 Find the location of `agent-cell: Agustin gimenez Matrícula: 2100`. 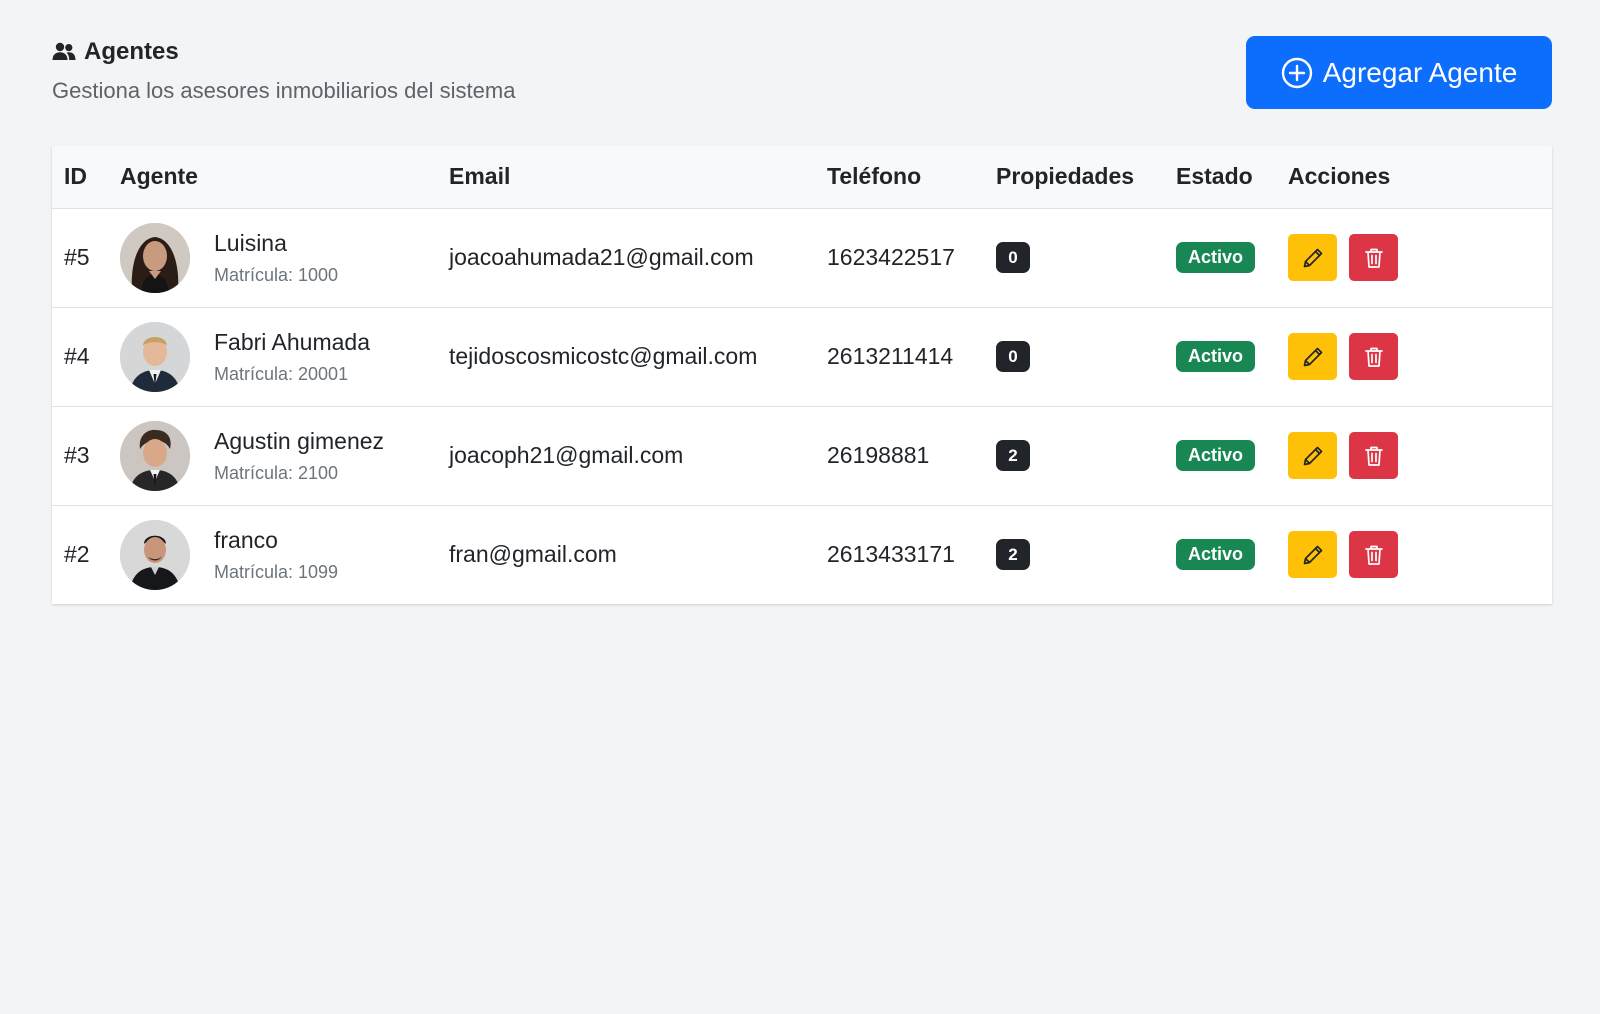

agent-cell: Agustin gimenez Matrícula: 2100 is located at coordinates (284, 455).